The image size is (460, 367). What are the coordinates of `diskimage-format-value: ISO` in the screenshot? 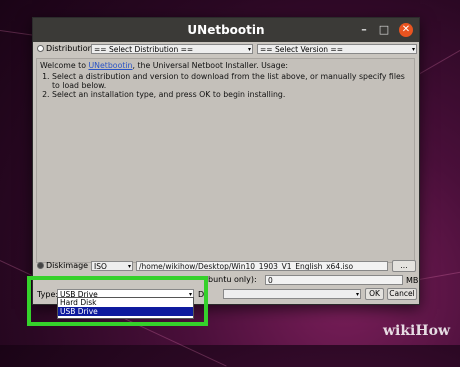 It's located at (100, 266).